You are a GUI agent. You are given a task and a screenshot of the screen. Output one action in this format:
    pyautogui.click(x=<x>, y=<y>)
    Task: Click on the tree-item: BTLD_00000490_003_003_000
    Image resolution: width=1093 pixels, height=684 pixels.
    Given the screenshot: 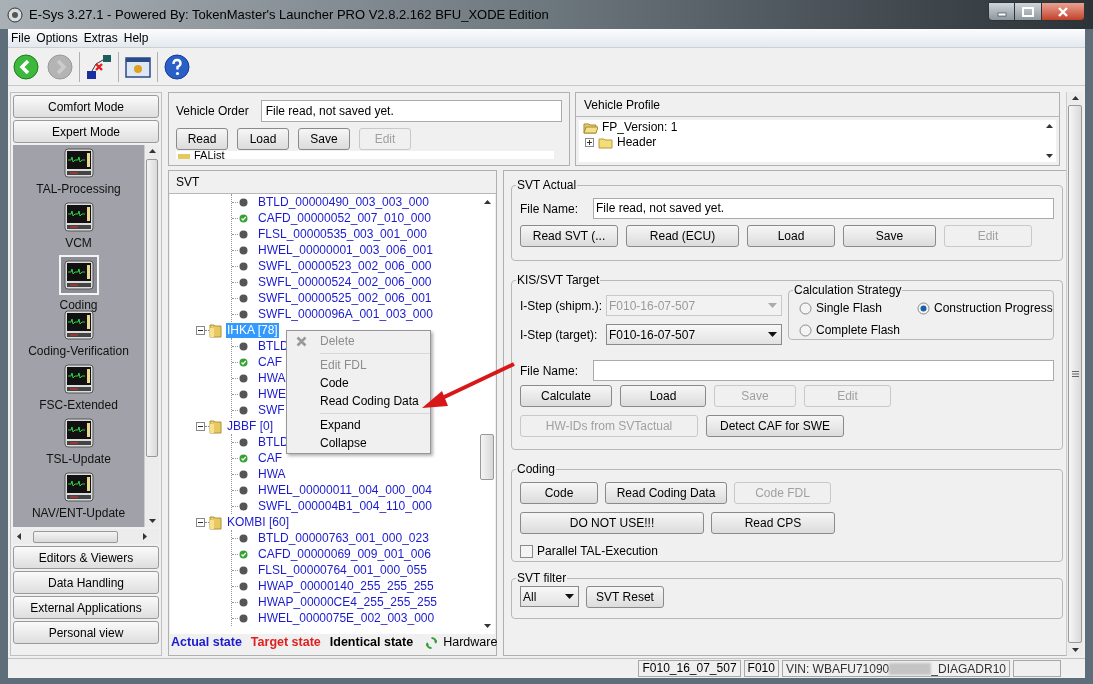 What is the action you would take?
    pyautogui.click(x=343, y=202)
    